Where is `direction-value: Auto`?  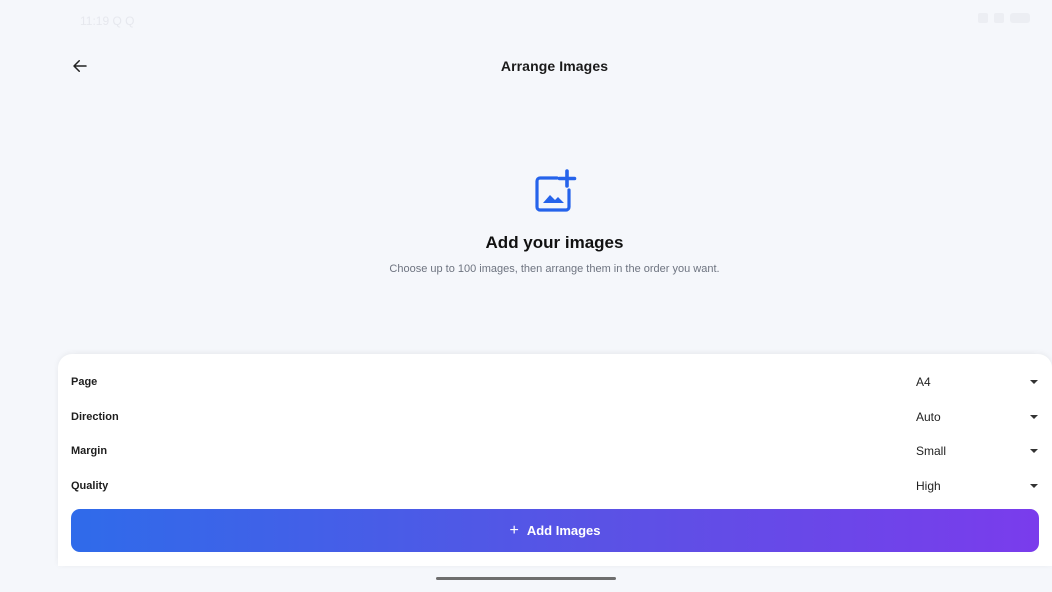 direction-value: Auto is located at coordinates (928, 417).